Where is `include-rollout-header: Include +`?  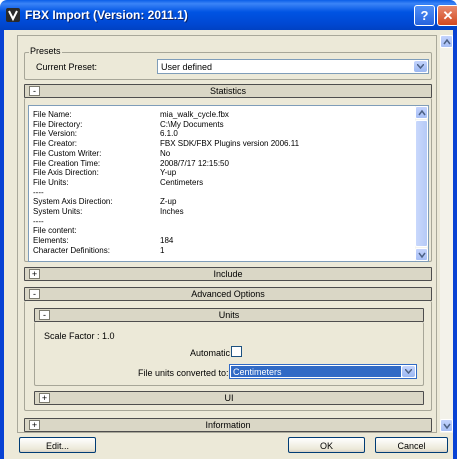
include-rollout-header: Include + is located at coordinates (228, 274).